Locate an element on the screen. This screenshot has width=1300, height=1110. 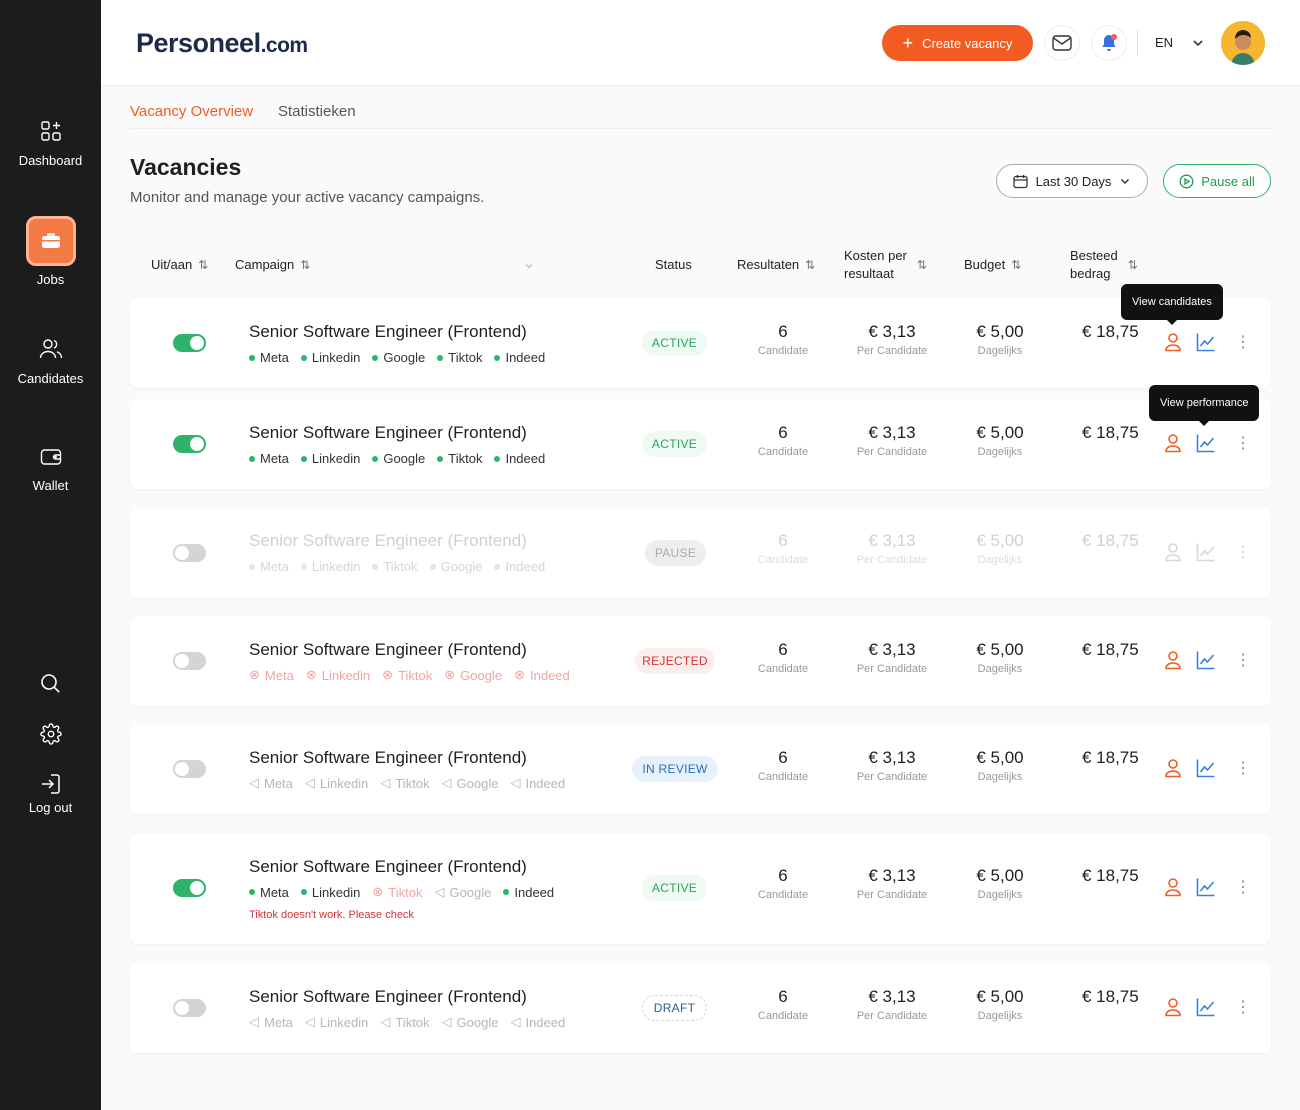
budget-sub: Dagelijks is located at coordinates (1000, 1016).